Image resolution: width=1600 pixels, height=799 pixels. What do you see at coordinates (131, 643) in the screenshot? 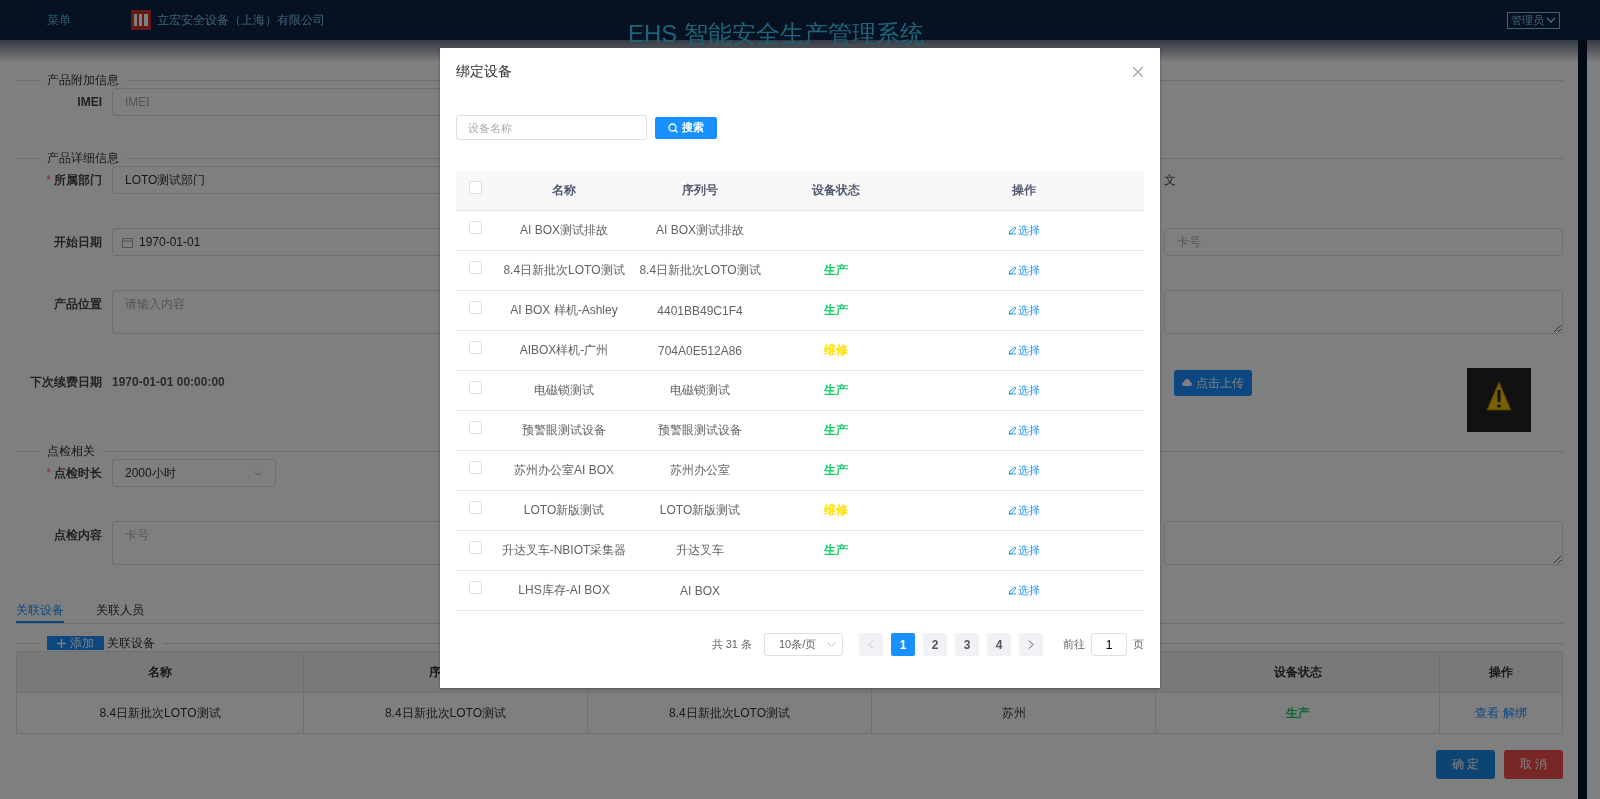
I see `section-title: 关联设备` at bounding box center [131, 643].